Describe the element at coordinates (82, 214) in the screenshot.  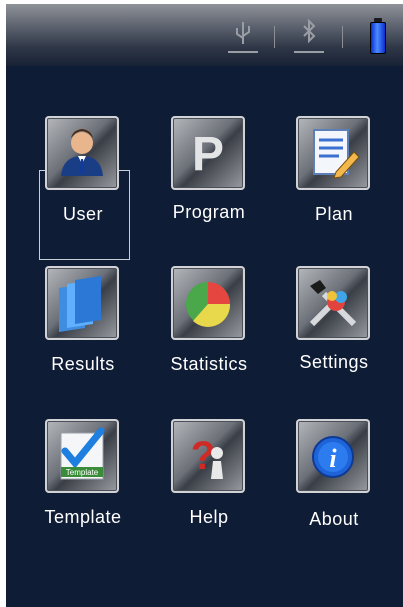
I see `menu-item-label: User` at that location.